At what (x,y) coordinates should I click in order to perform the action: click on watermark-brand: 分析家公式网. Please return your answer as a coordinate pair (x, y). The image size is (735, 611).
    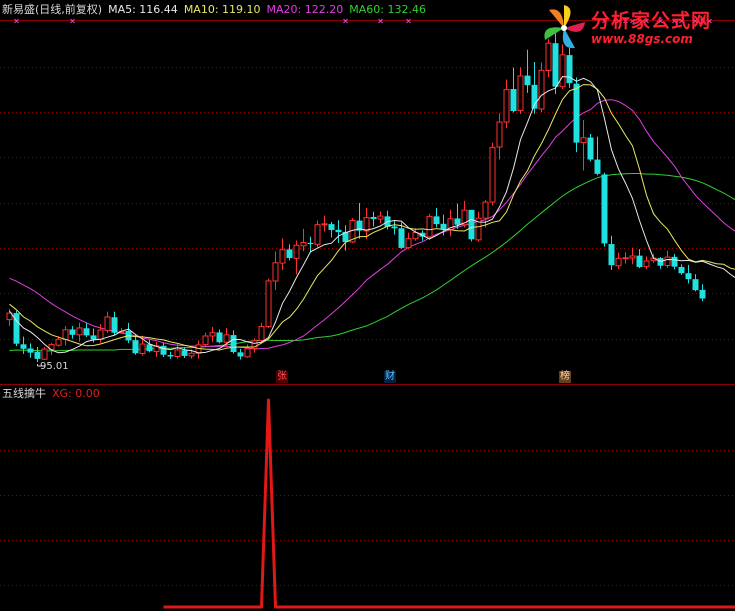
    Looking at the image, I should click on (651, 21).